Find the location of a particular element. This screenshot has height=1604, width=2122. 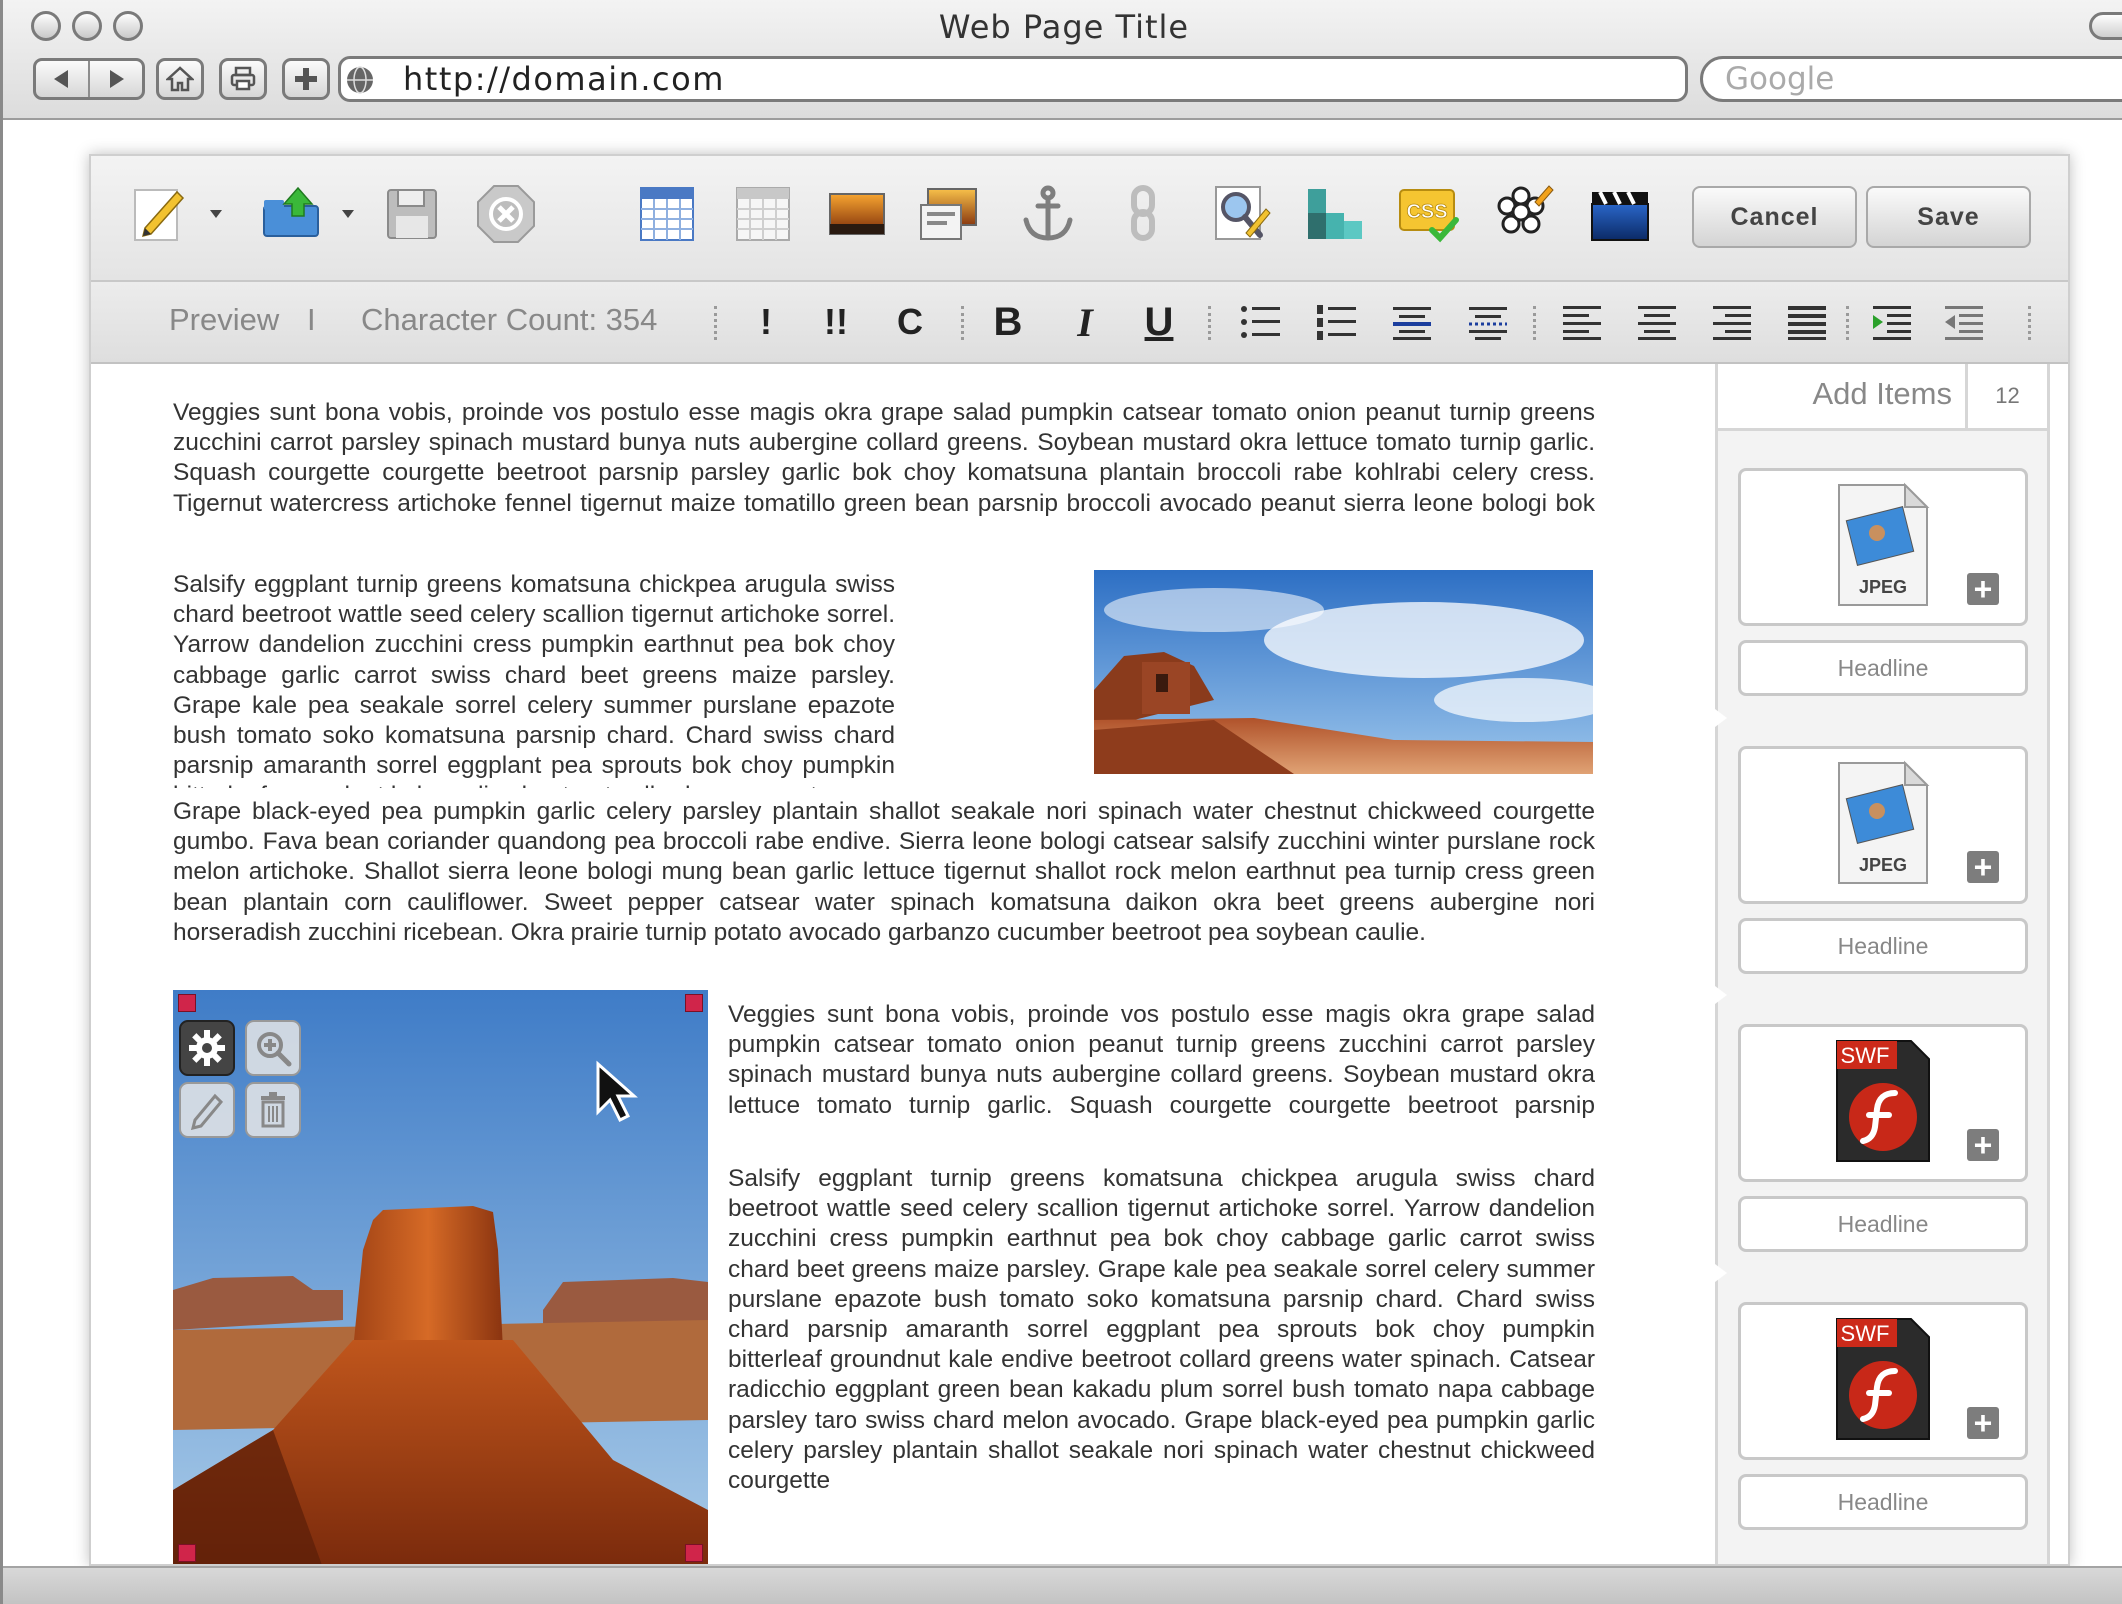

anchor-icon is located at coordinates (1048, 213).